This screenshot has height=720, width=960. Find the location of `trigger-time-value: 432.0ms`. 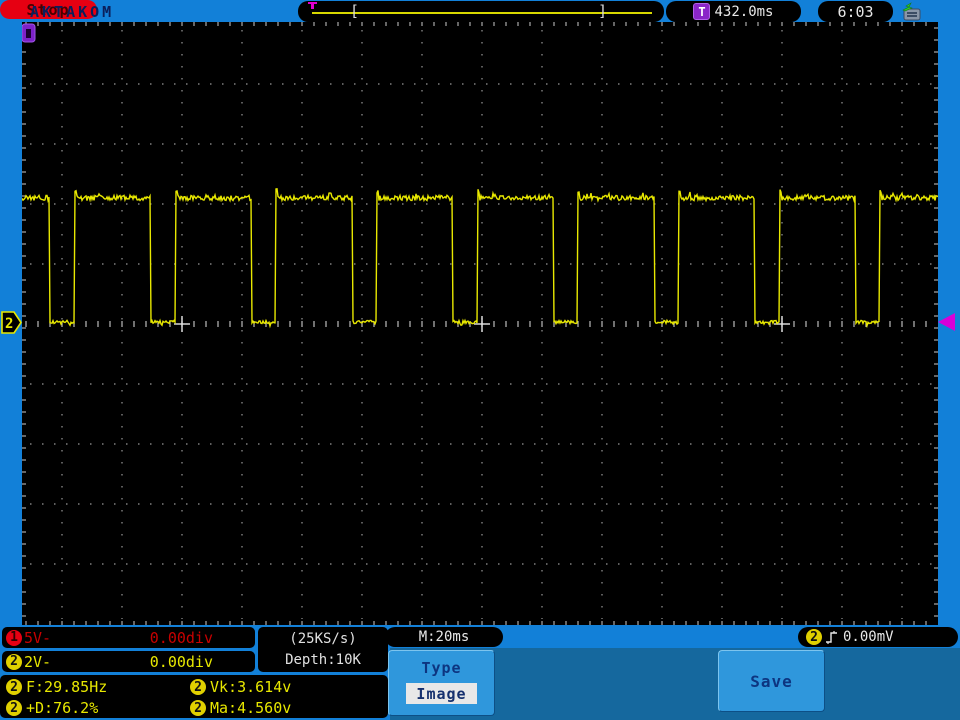

trigger-time-value: 432.0ms is located at coordinates (744, 11).